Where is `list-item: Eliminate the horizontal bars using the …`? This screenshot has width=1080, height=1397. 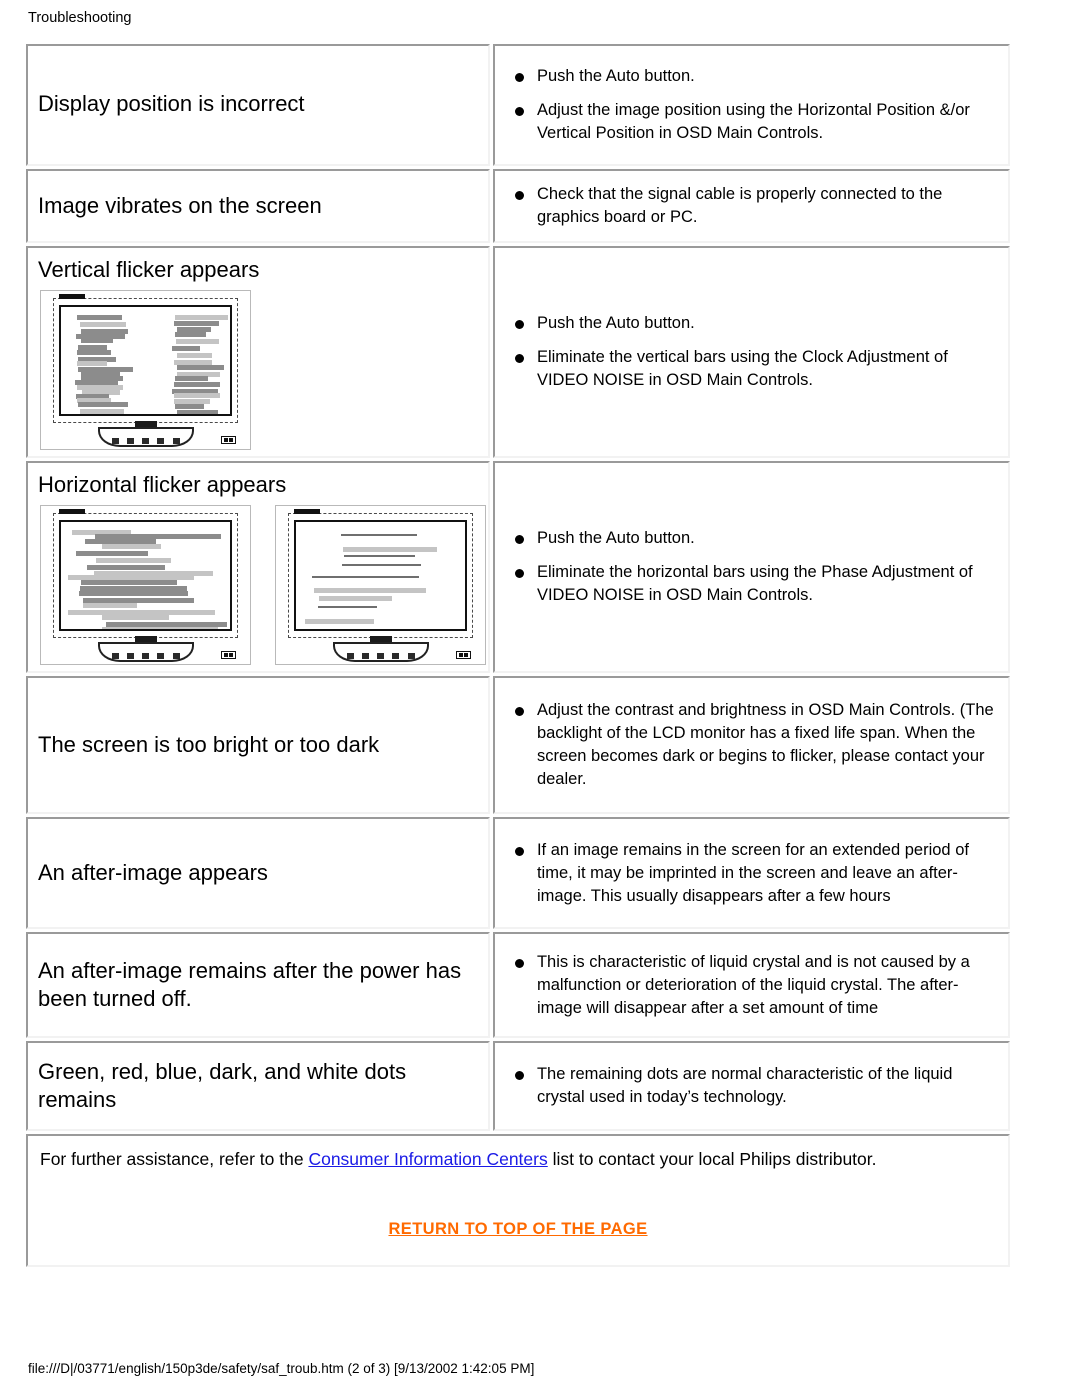 list-item: Eliminate the horizontal bars using the … is located at coordinates (754, 584).